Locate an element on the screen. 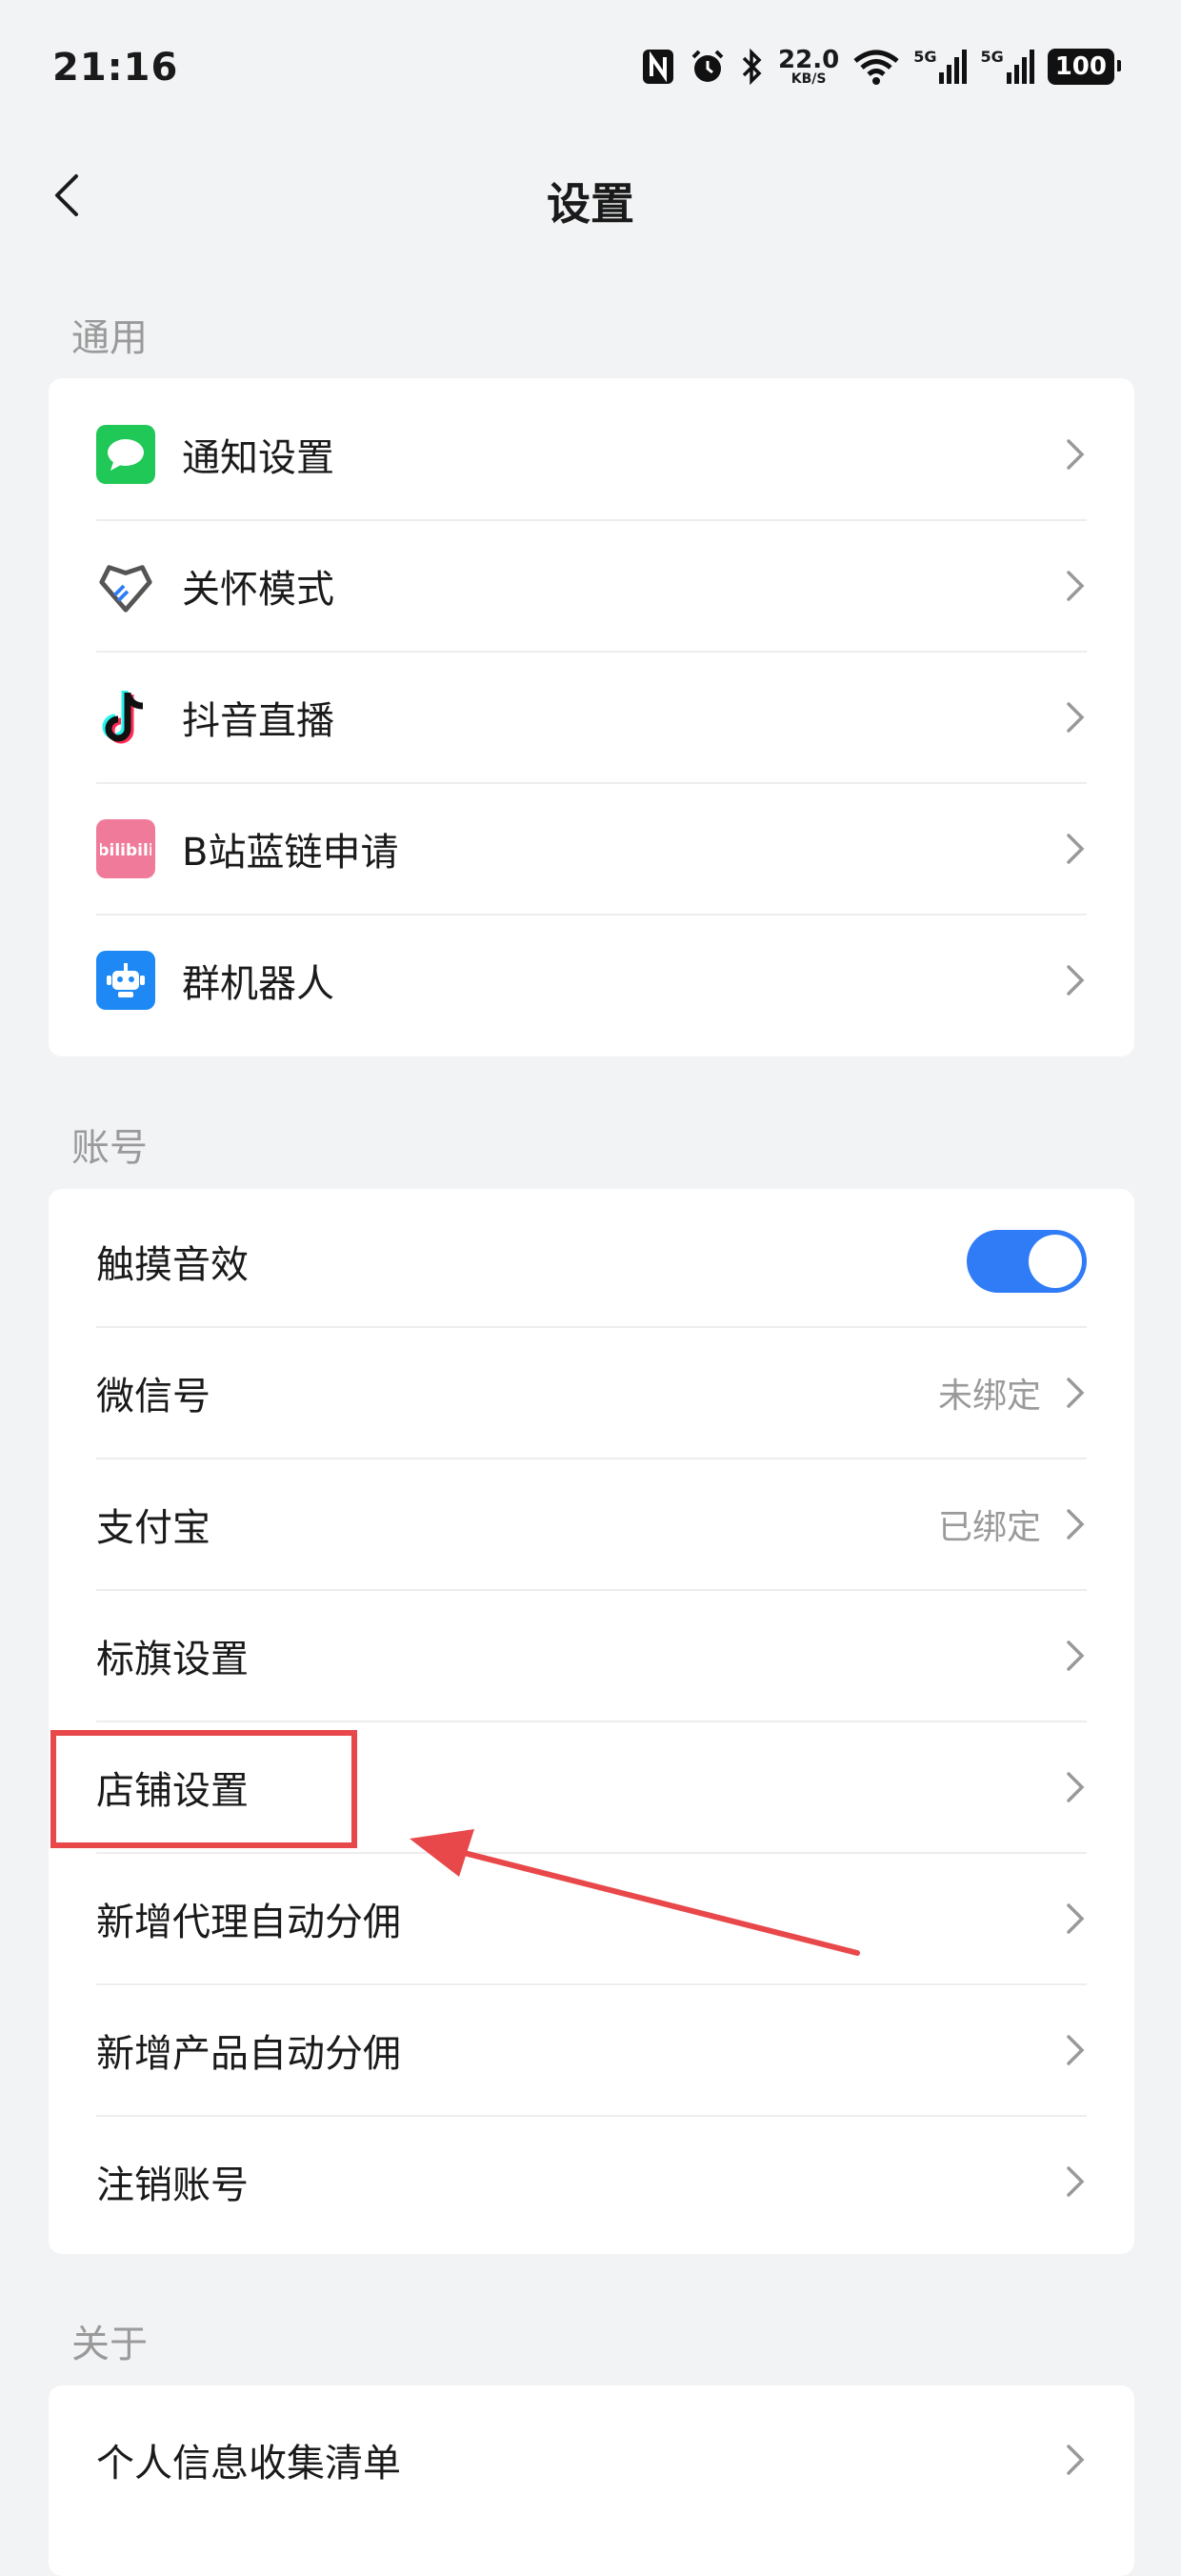 This screenshot has width=1181, height=2576. heart-care-icon is located at coordinates (125, 585).